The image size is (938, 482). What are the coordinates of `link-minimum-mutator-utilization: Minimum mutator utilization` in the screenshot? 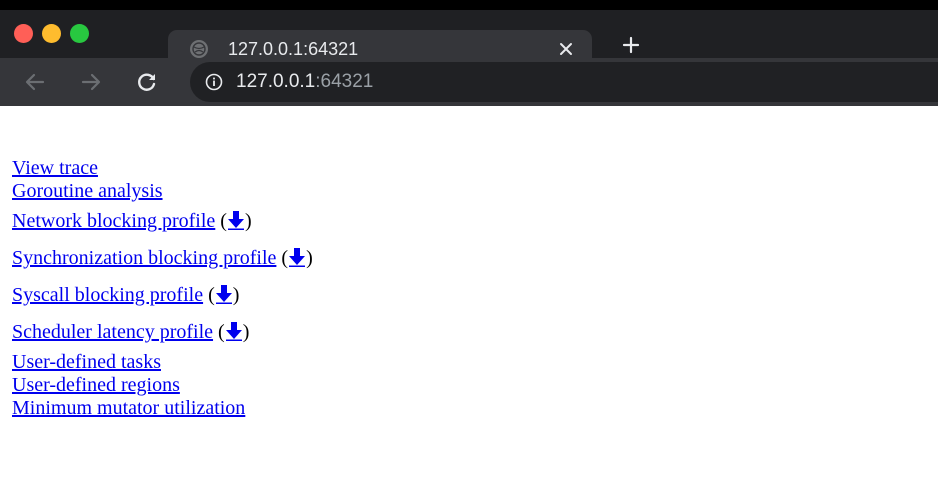 It's located at (128, 408).